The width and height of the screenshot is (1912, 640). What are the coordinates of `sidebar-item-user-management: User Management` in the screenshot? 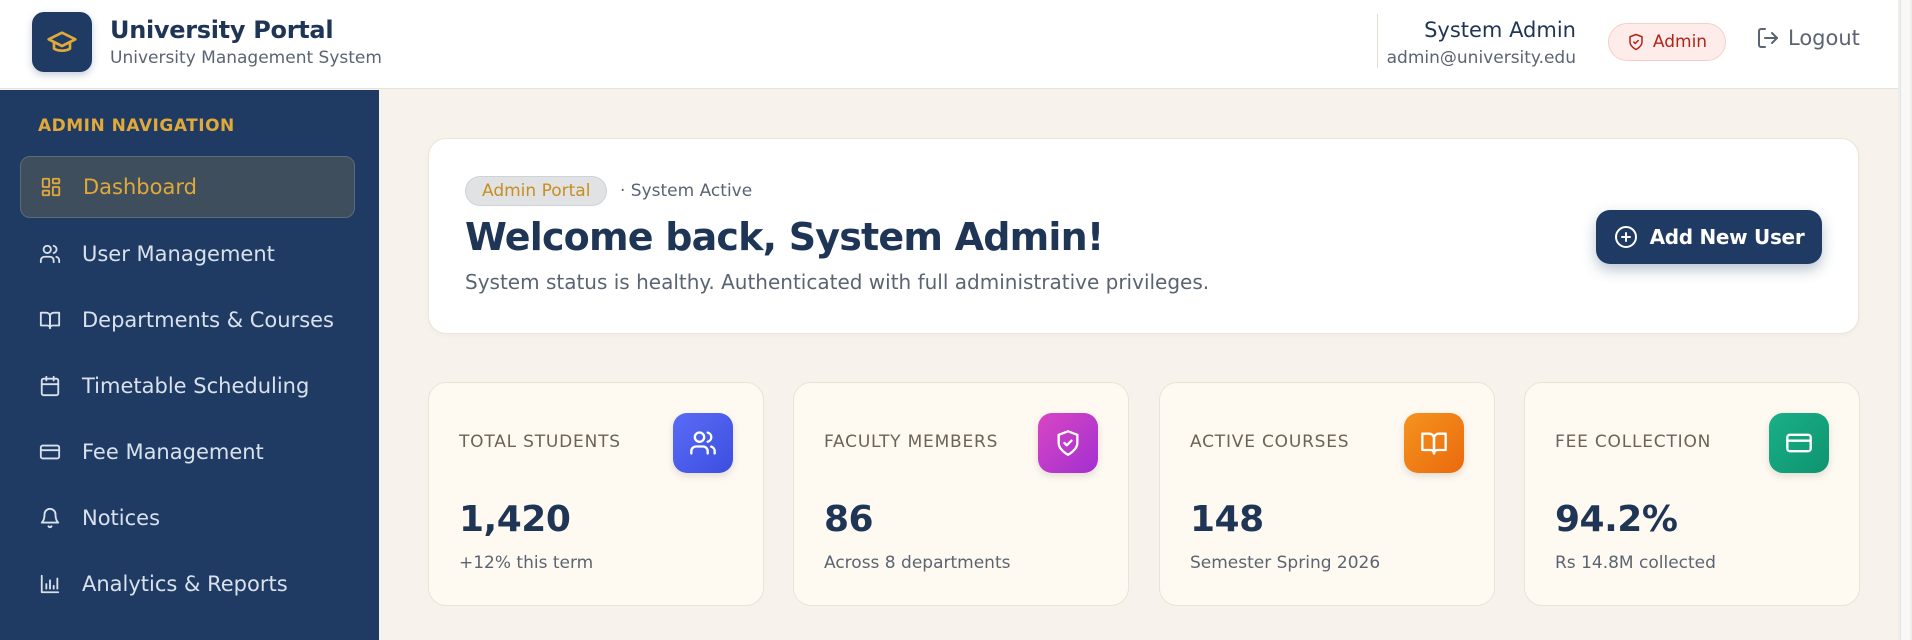 It's located at (187, 254).